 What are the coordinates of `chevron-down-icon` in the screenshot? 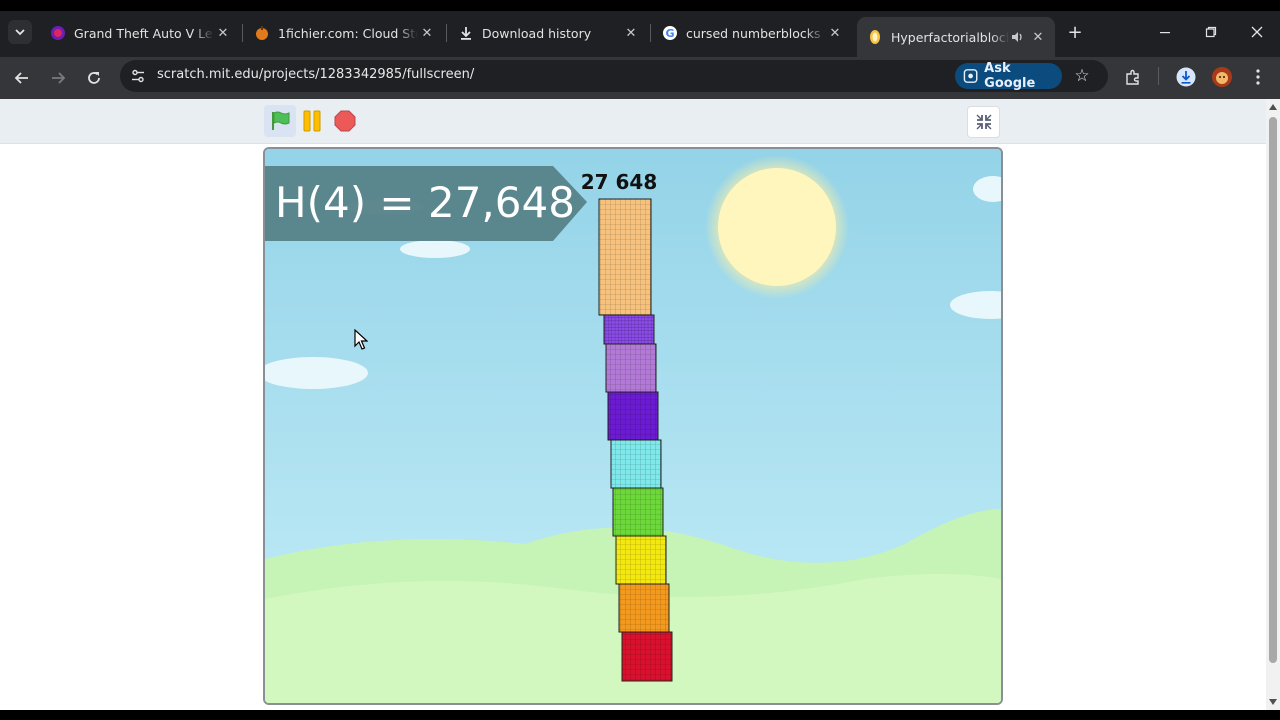 It's located at (20, 32).